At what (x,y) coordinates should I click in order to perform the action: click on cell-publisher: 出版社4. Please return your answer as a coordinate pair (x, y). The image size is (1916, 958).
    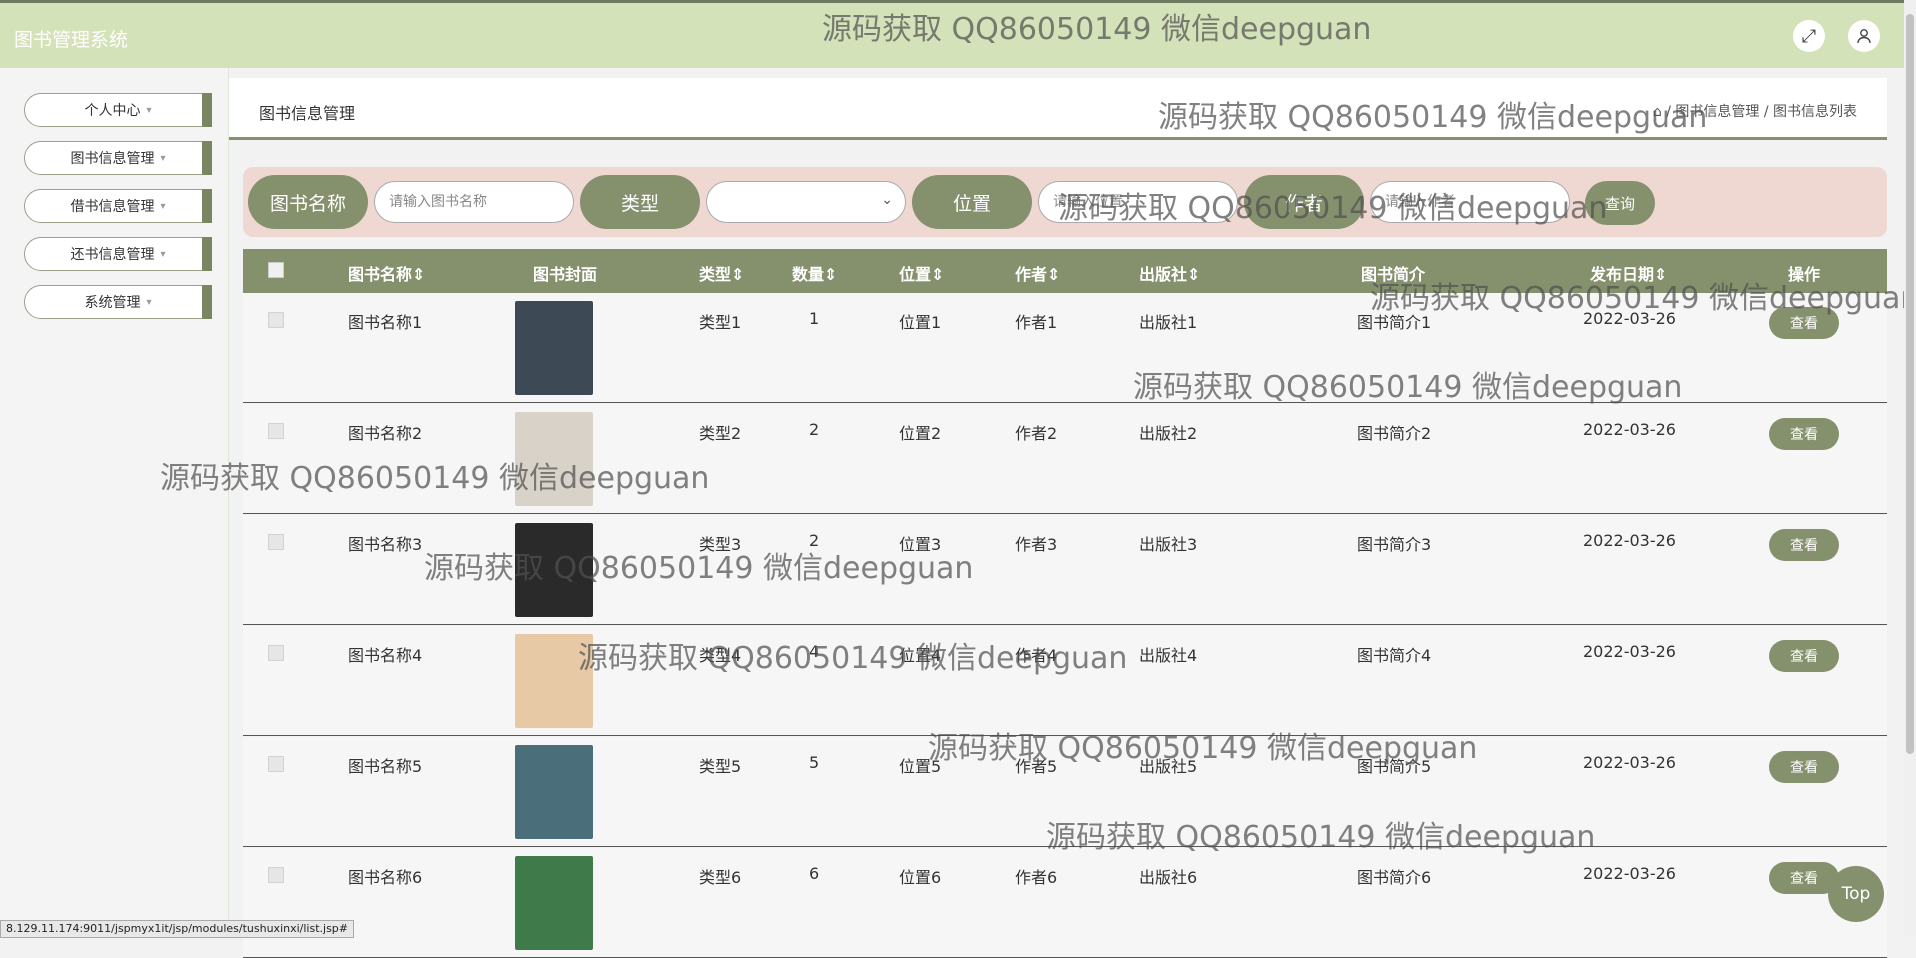
    Looking at the image, I should click on (1168, 655).